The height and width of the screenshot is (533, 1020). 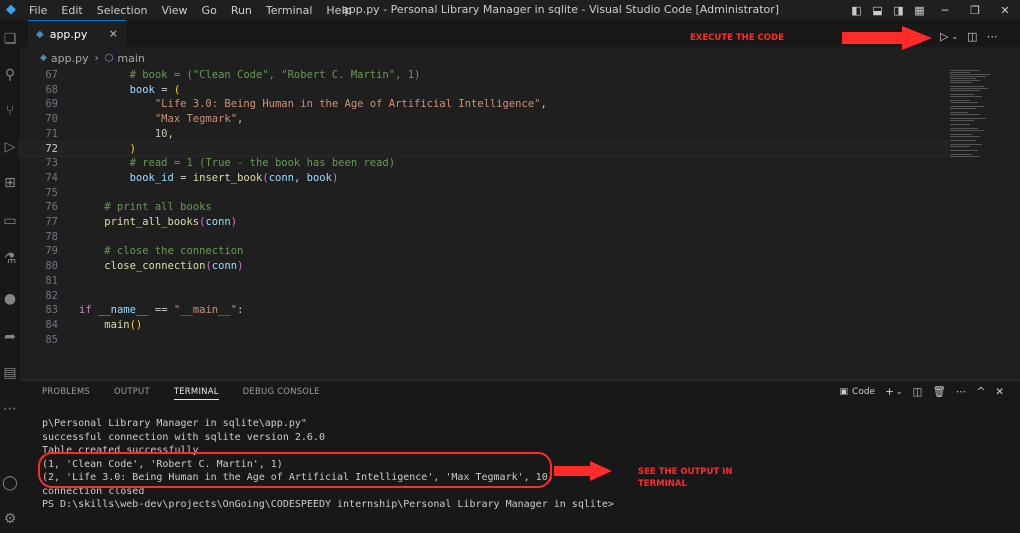 I want to click on search-icon: ⚲, so click(x=10, y=75).